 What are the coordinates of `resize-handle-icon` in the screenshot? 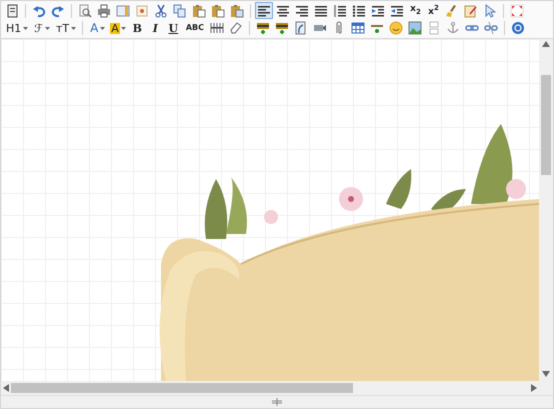 It's located at (277, 402).